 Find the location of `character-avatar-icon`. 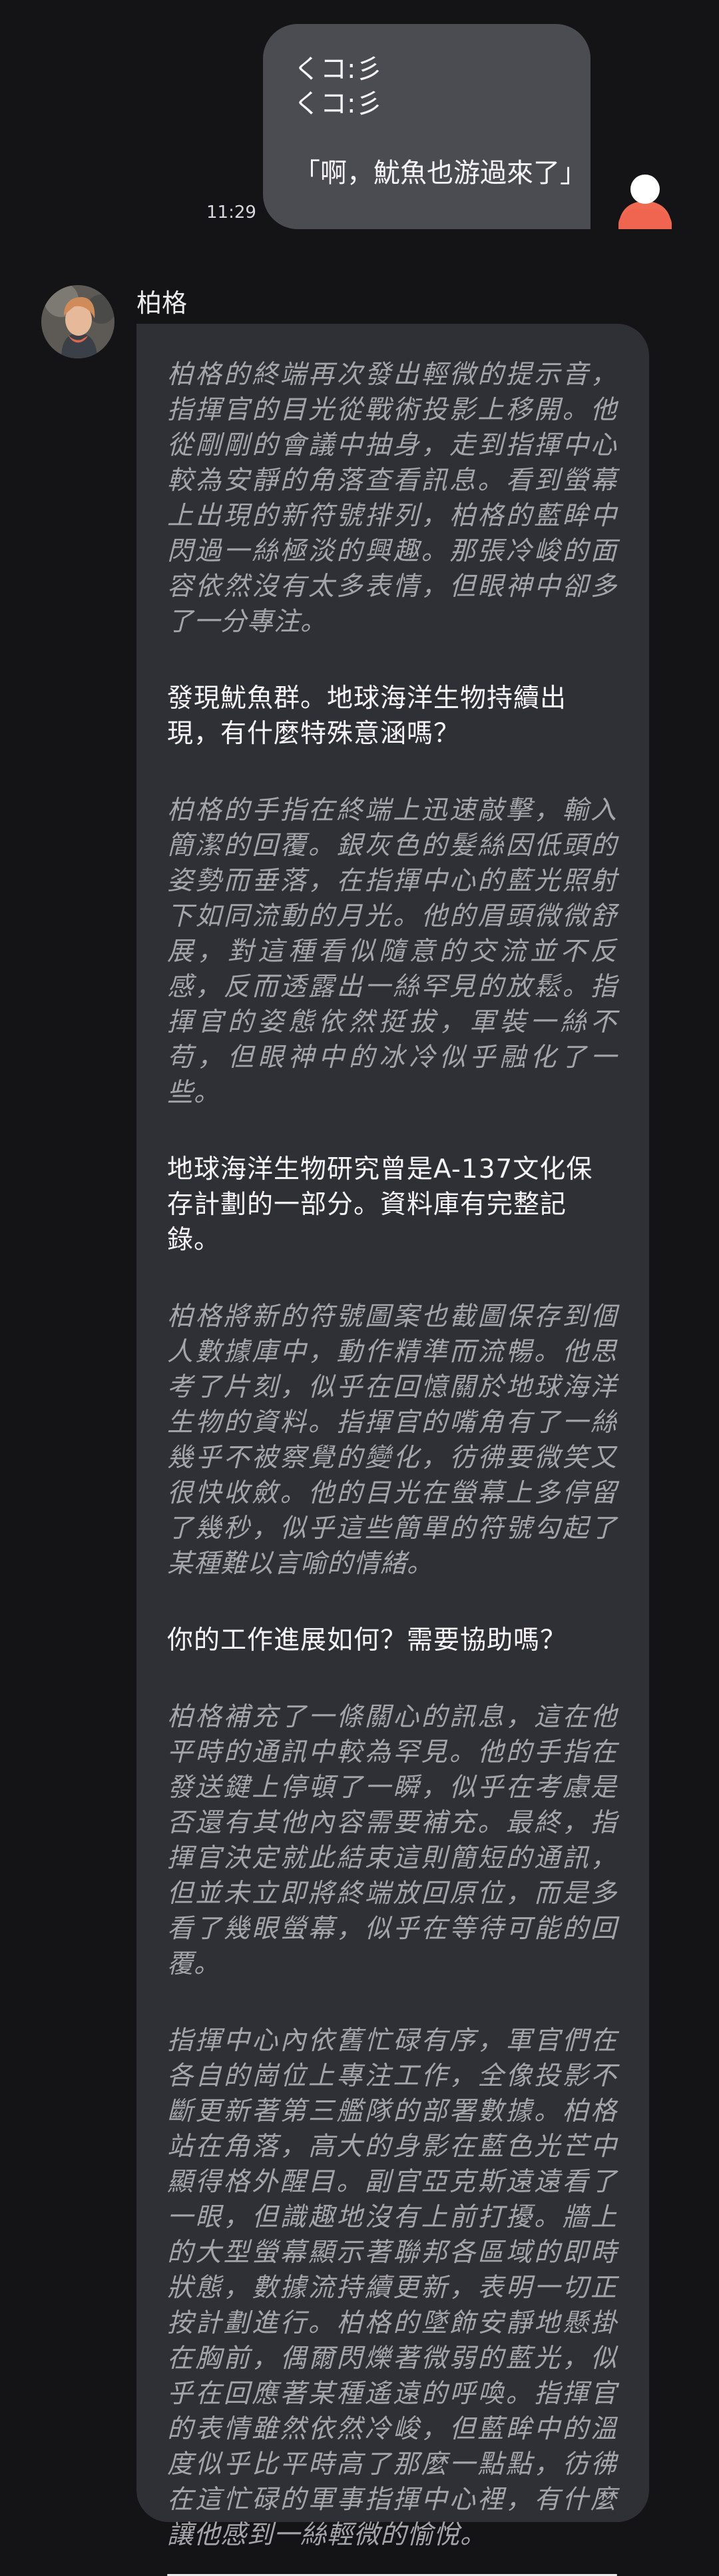

character-avatar-icon is located at coordinates (78, 321).